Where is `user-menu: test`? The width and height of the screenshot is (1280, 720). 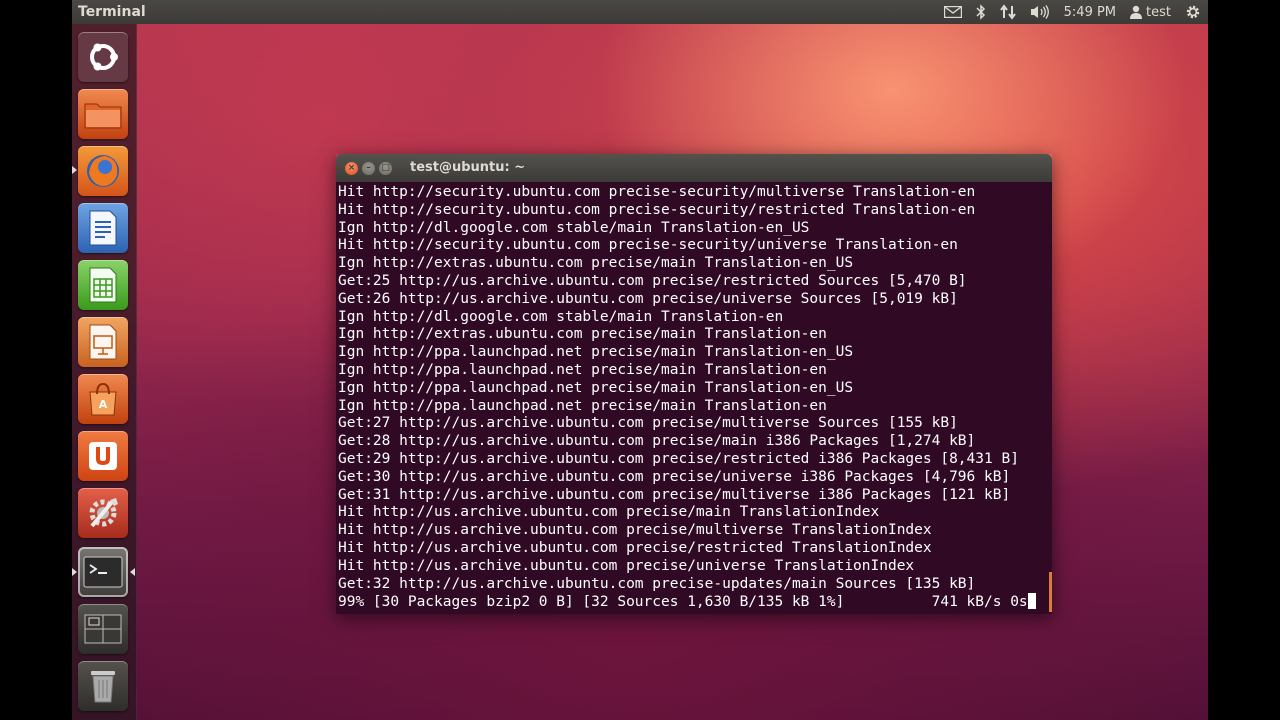 user-menu: test is located at coordinates (1150, 12).